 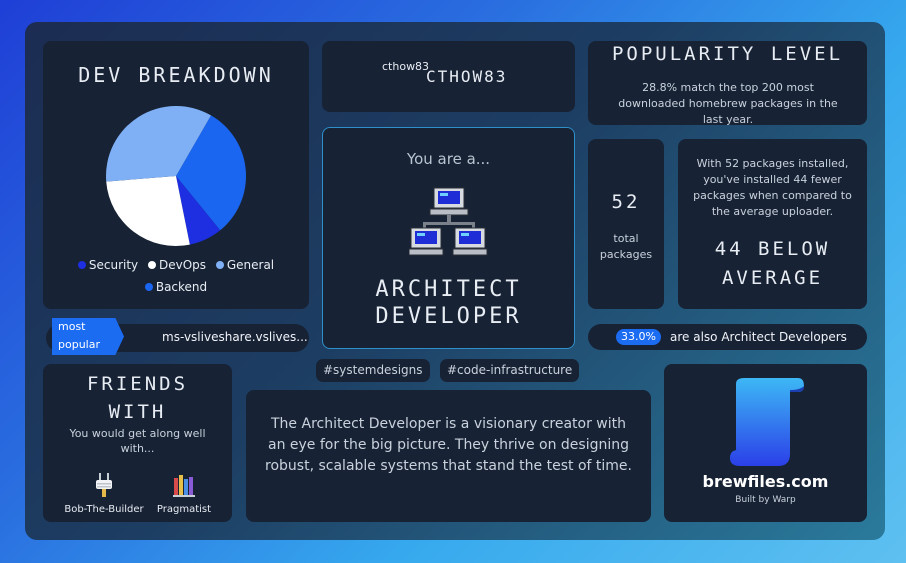 I want to click on username: CTHOW83, so click(x=467, y=76).